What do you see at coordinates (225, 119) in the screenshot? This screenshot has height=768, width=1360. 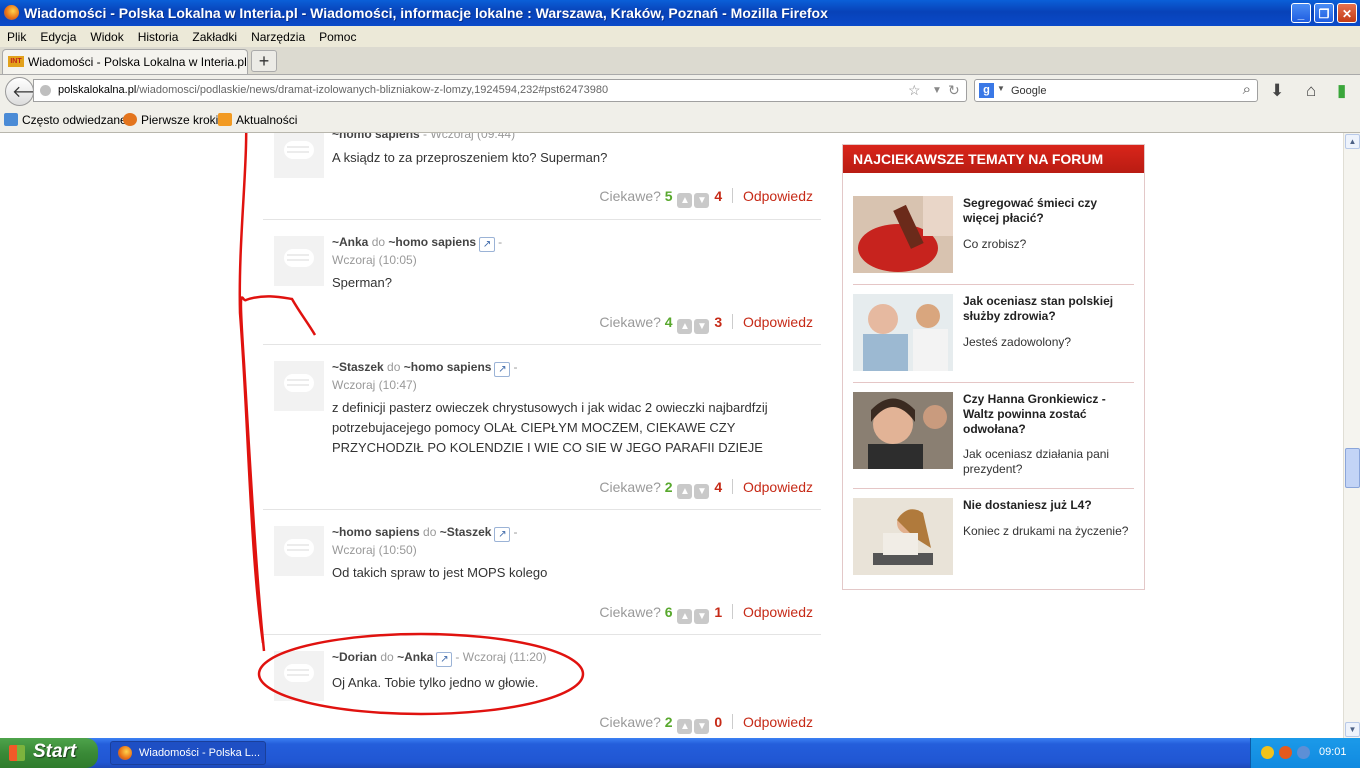 I see `rss-icon` at bounding box center [225, 119].